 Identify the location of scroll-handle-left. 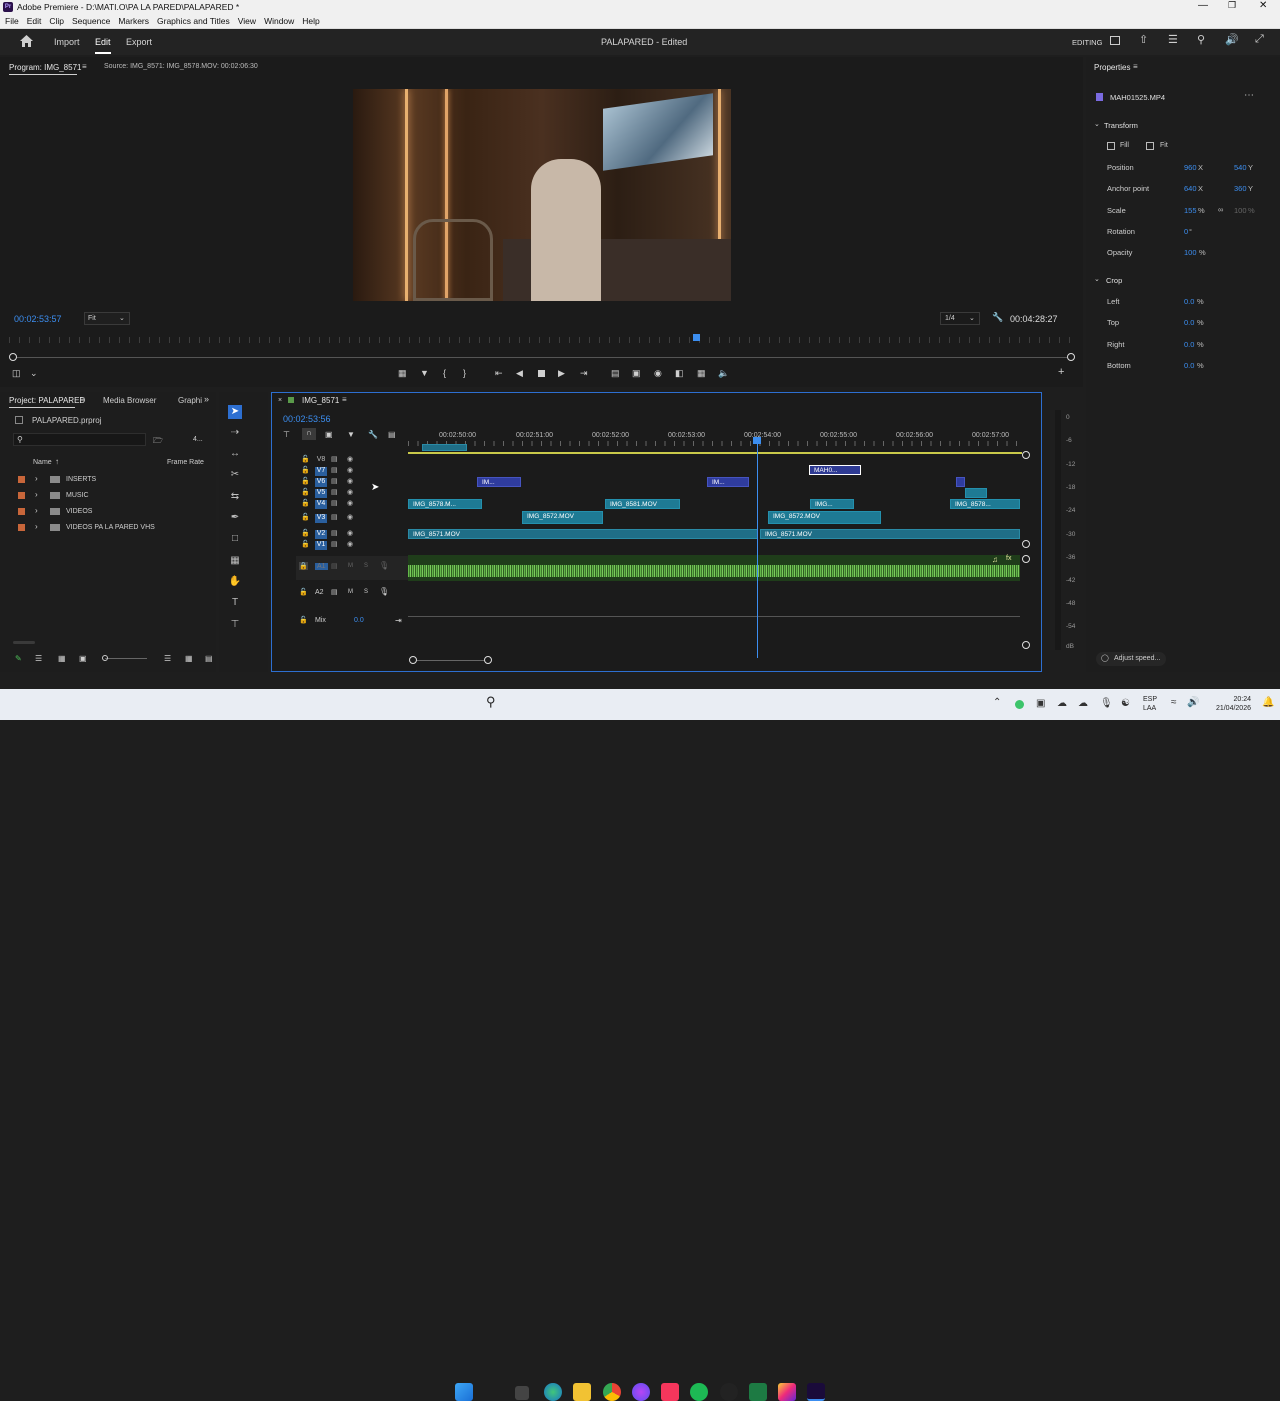
(413, 660).